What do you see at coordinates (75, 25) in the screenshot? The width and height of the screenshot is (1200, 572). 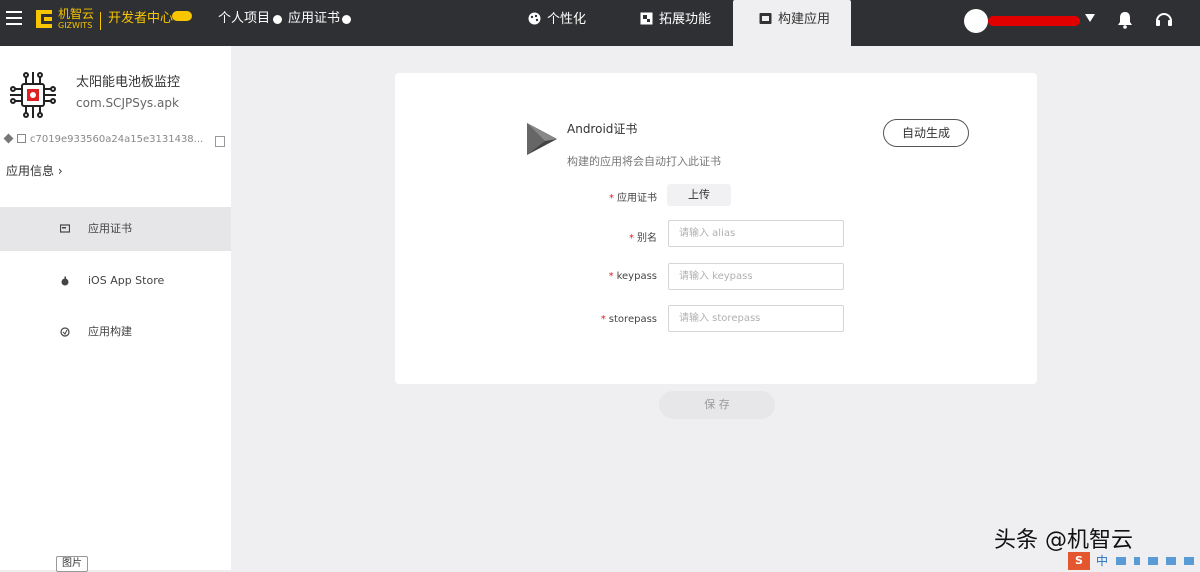 I see `logo-subtext: GIZWITS` at bounding box center [75, 25].